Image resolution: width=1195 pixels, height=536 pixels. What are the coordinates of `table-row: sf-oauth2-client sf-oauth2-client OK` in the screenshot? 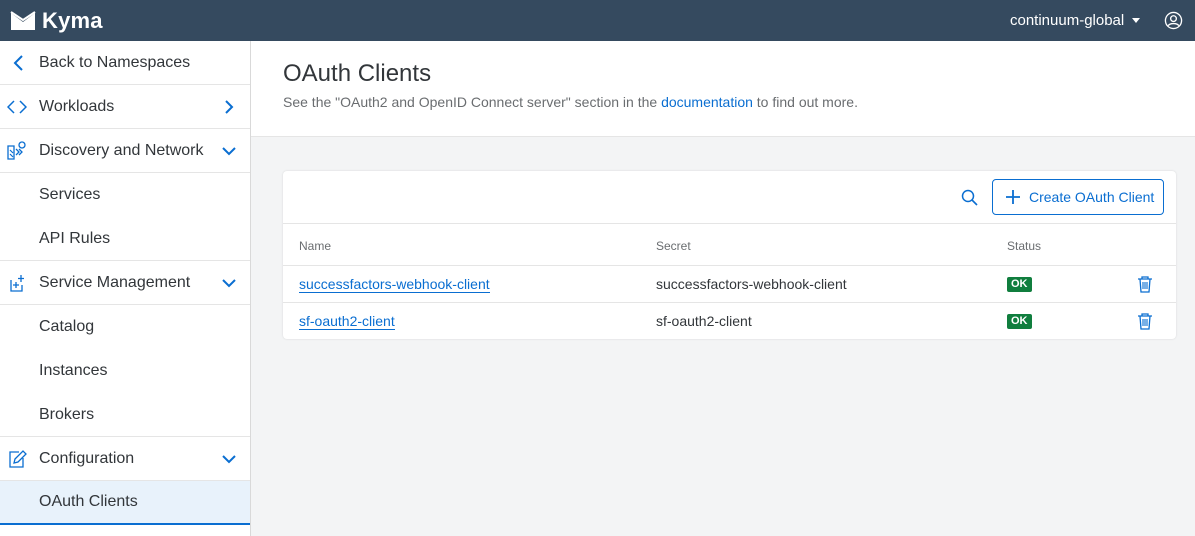 It's located at (729, 321).